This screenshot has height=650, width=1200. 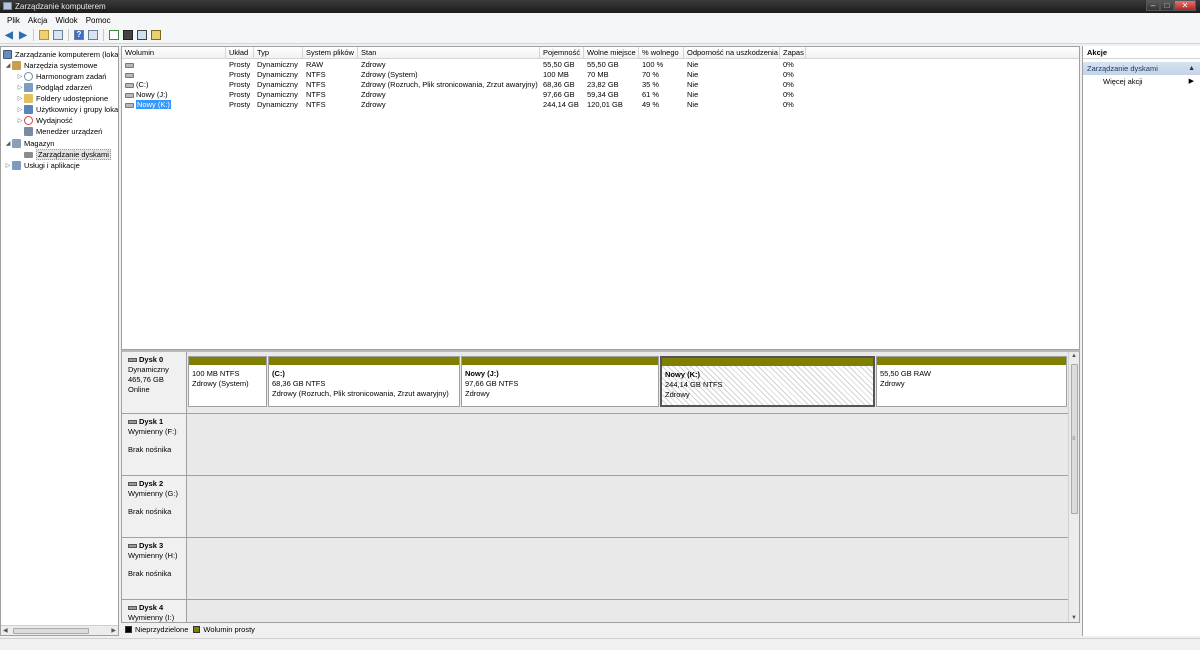 What do you see at coordinates (971, 381) in the screenshot?
I see `partition-raw: 55,50 GB RAW Zdrowy` at bounding box center [971, 381].